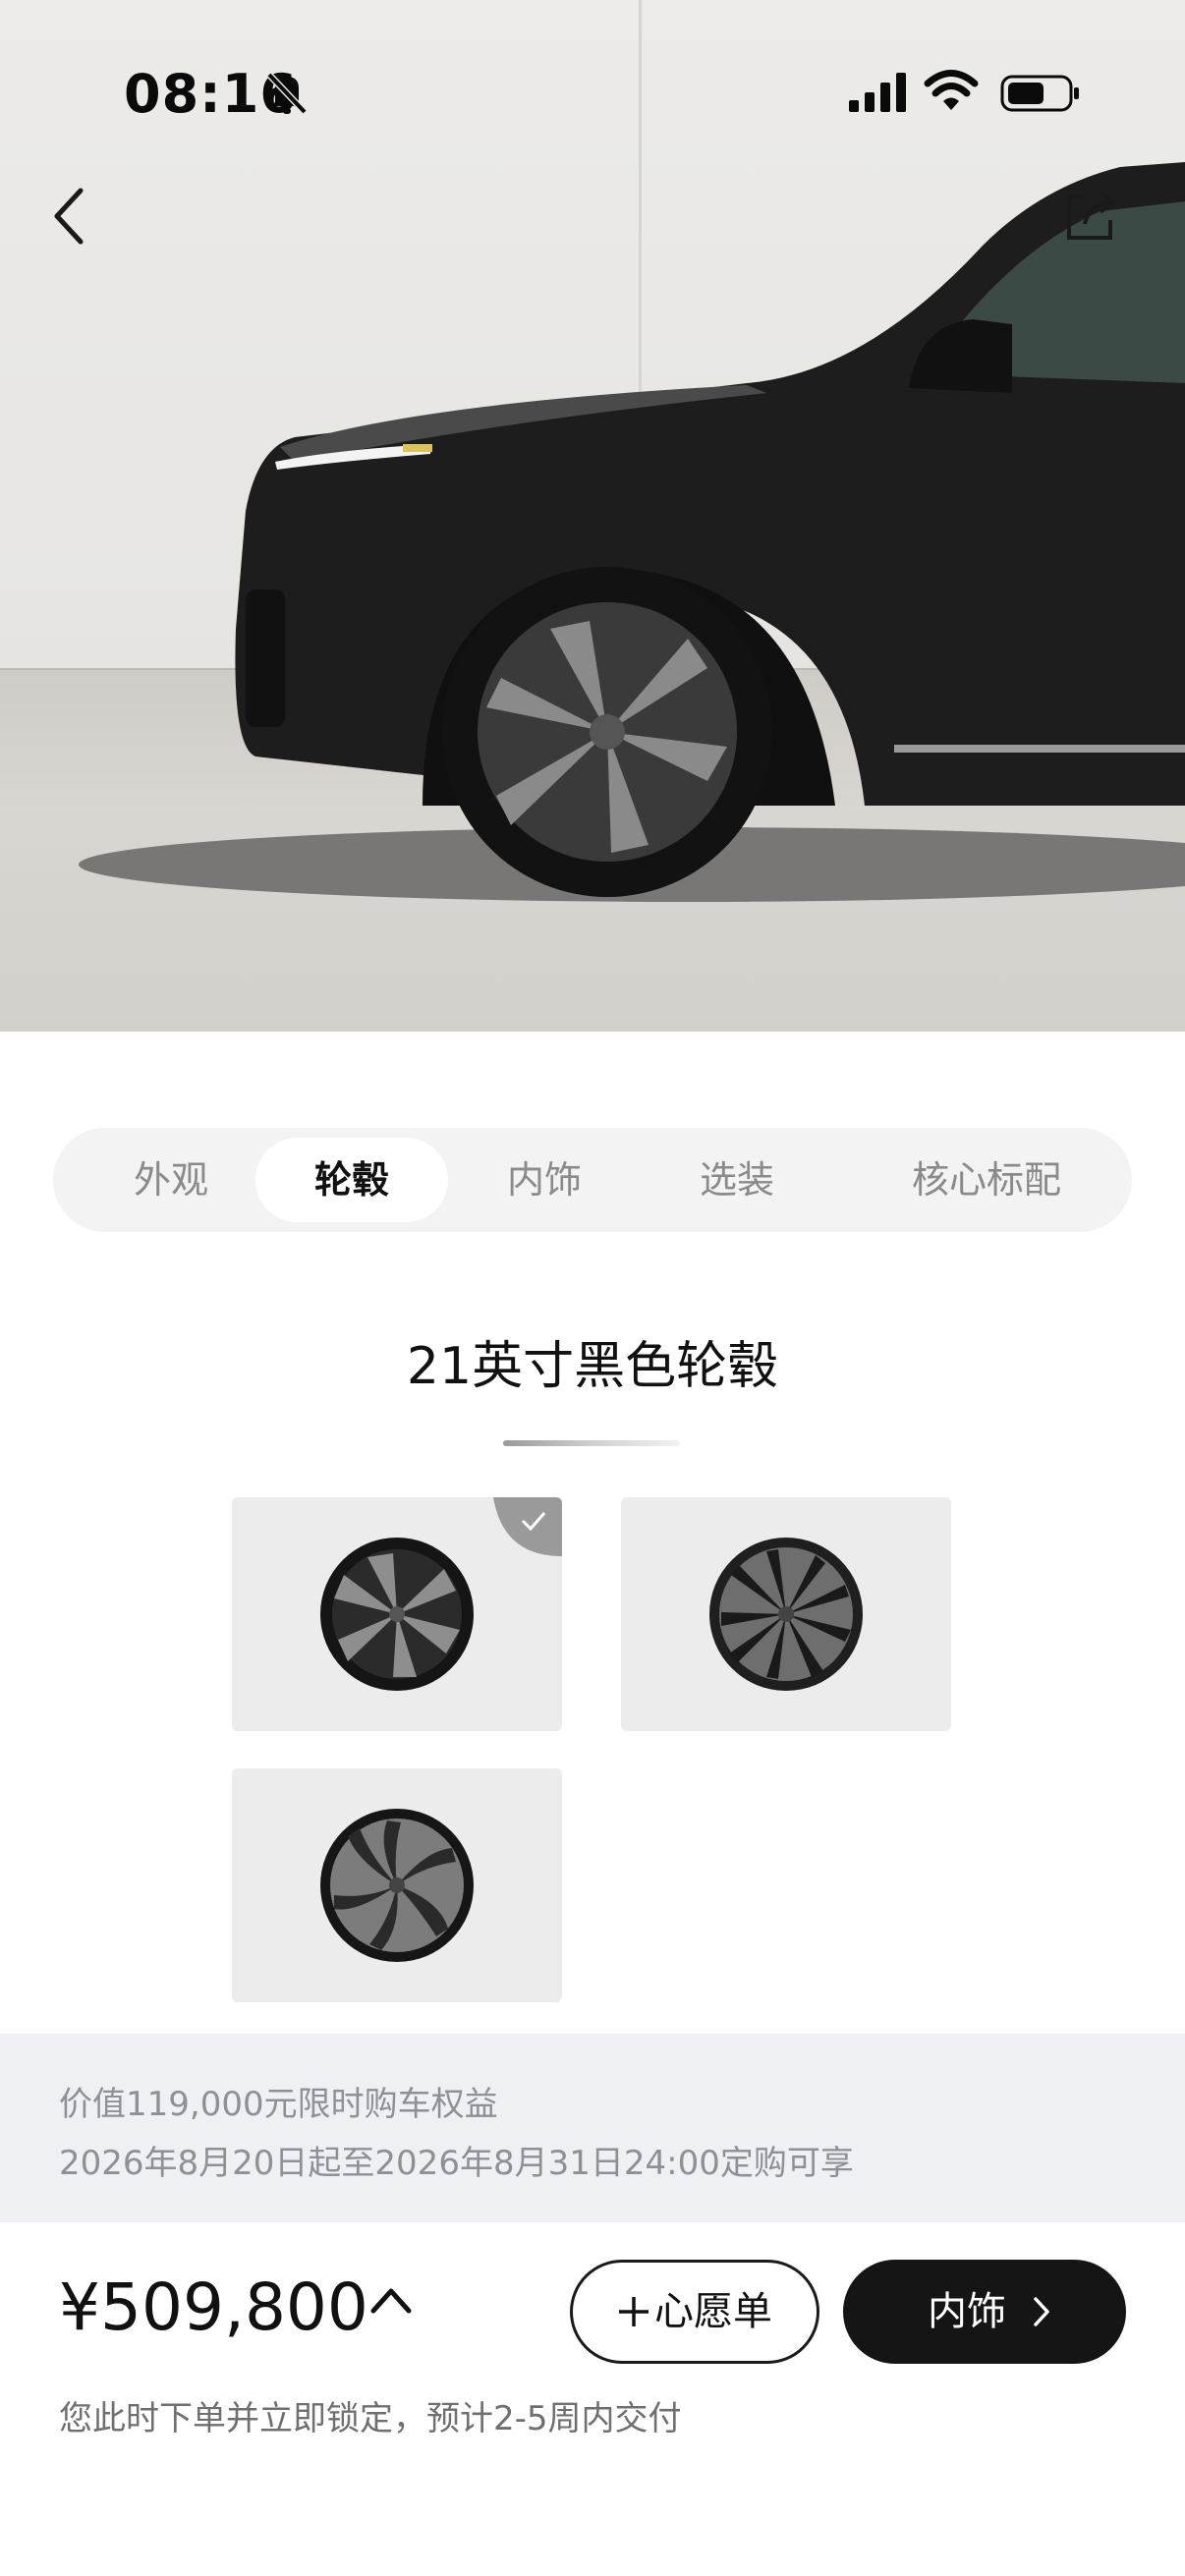 Image resolution: width=1185 pixels, height=2576 pixels. What do you see at coordinates (1041, 2311) in the screenshot?
I see `chevron-right-icon` at bounding box center [1041, 2311].